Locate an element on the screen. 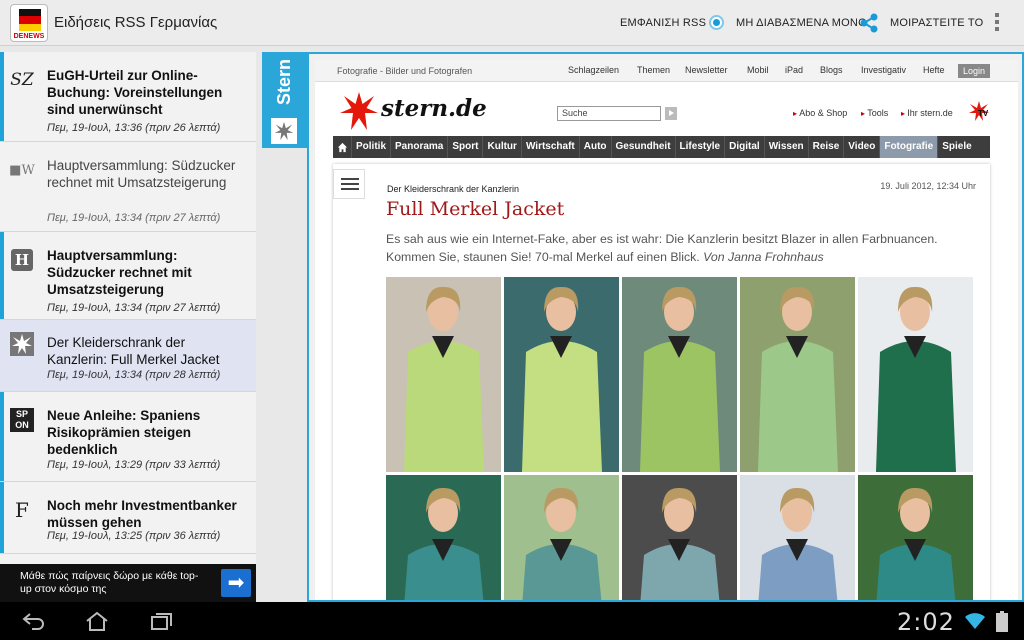  nav-spiele: Spiele is located at coordinates (956, 147).